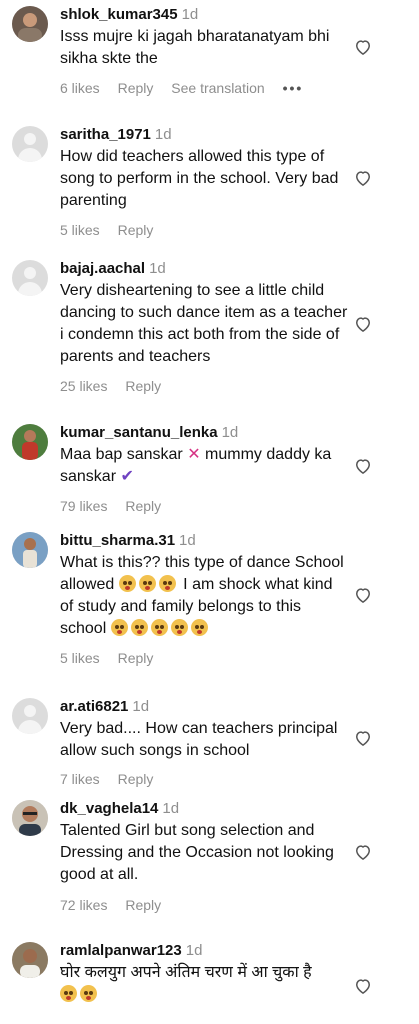  What do you see at coordinates (94, 706) in the screenshot?
I see `username: ar.ati6821` at bounding box center [94, 706].